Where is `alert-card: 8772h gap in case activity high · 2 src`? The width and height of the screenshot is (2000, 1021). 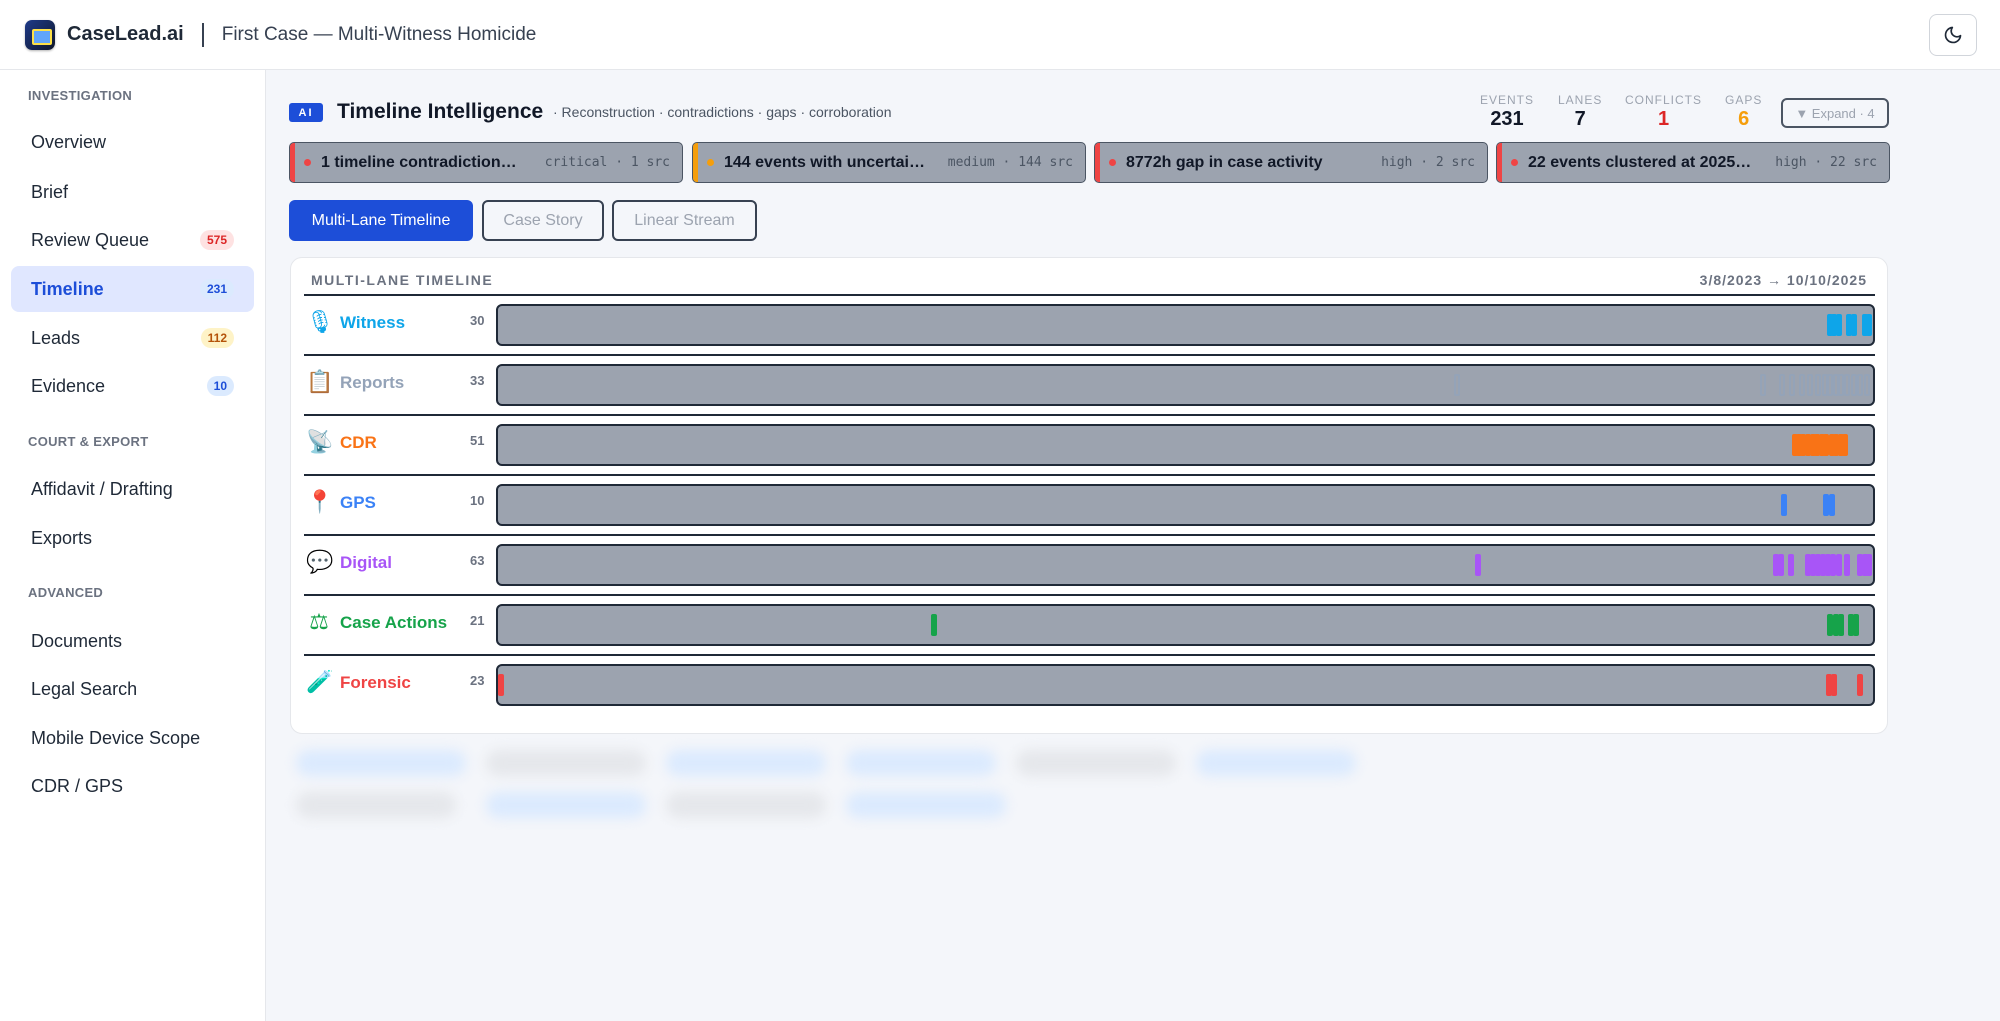
alert-card: 8772h gap in case activity high · 2 src is located at coordinates (1291, 162).